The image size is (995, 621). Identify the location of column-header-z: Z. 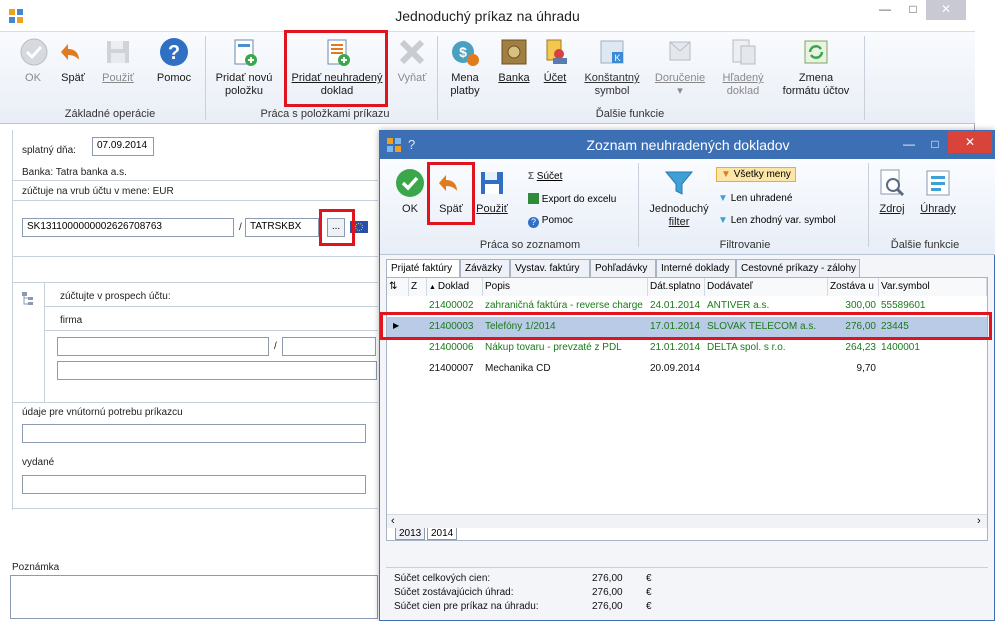
(418, 287).